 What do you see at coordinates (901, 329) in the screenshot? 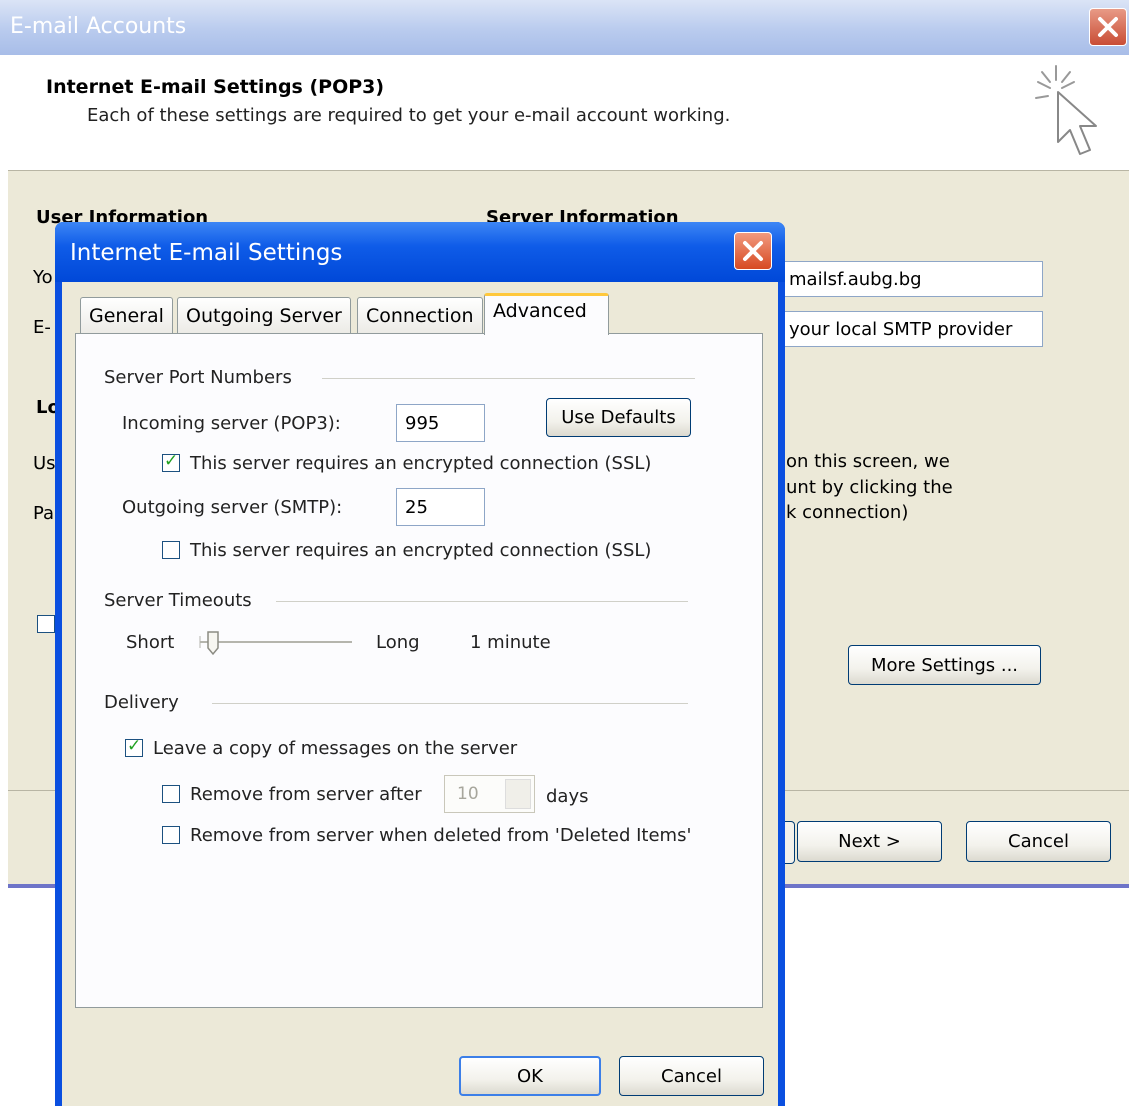
I see `outgoing-mail-server-input: your local SMTP provider` at bounding box center [901, 329].